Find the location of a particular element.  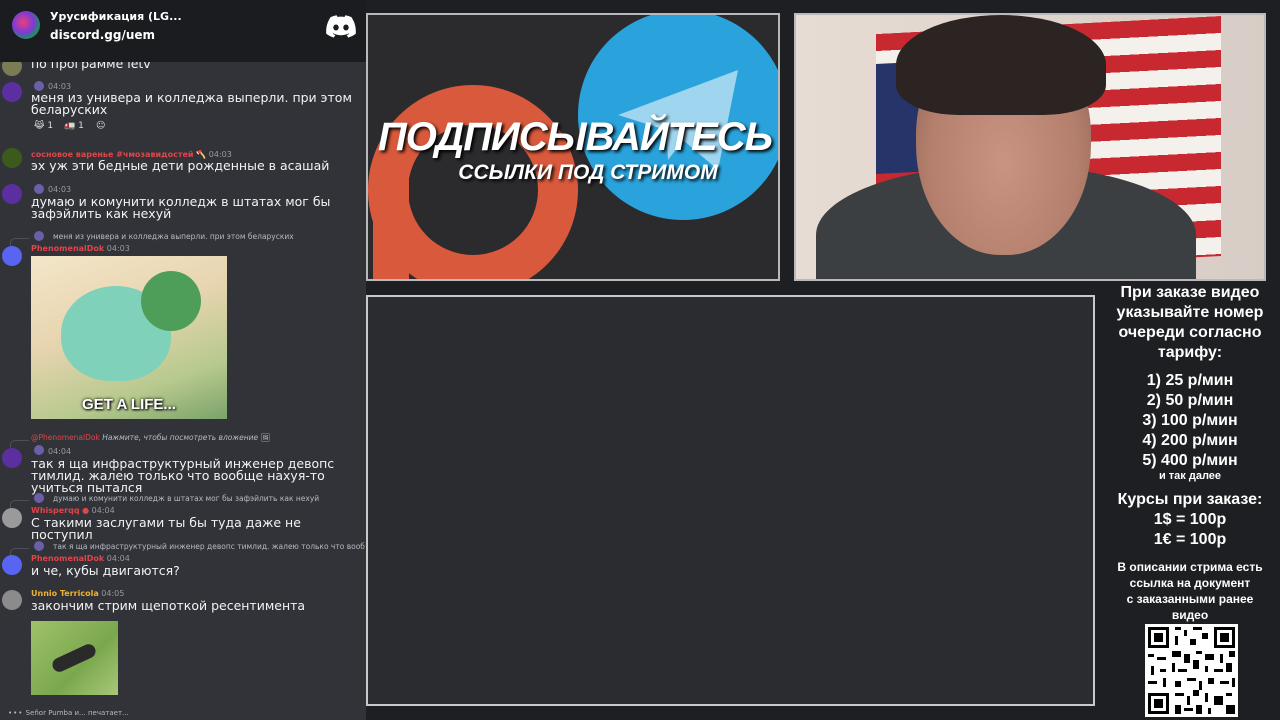

reaction-emoji: ☺ is located at coordinates (101, 126).